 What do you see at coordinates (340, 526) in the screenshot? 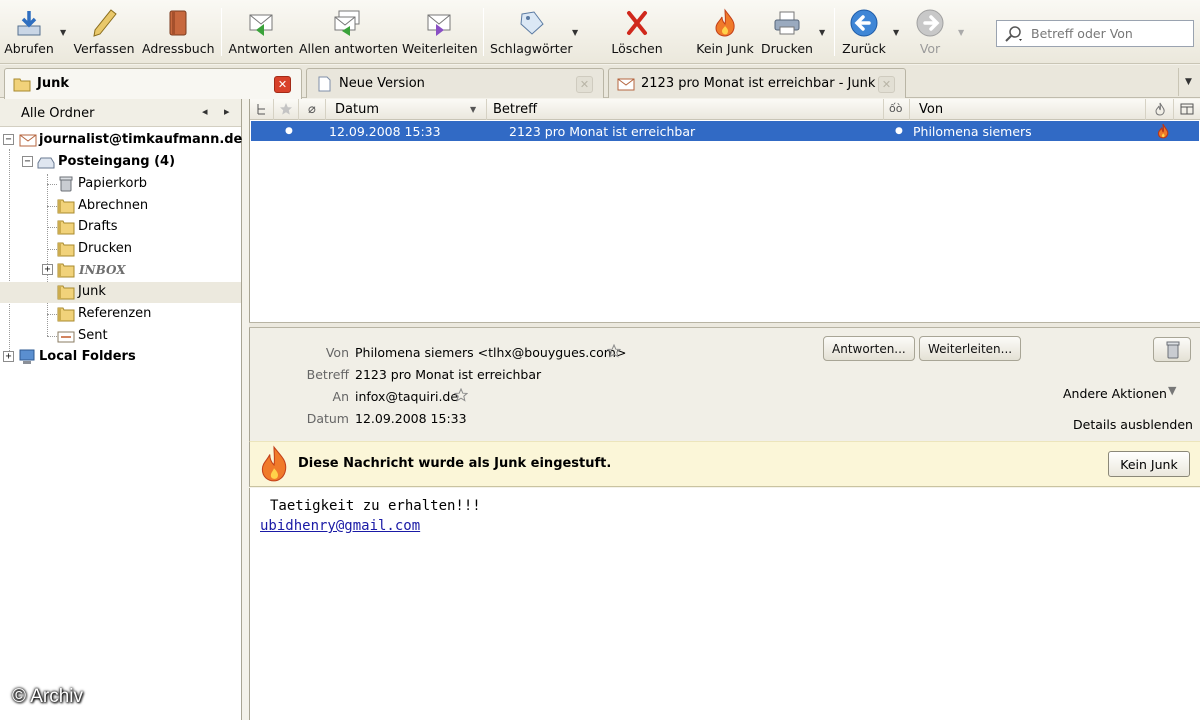
I see `email-link: ubidhenry@gmail.com` at bounding box center [340, 526].